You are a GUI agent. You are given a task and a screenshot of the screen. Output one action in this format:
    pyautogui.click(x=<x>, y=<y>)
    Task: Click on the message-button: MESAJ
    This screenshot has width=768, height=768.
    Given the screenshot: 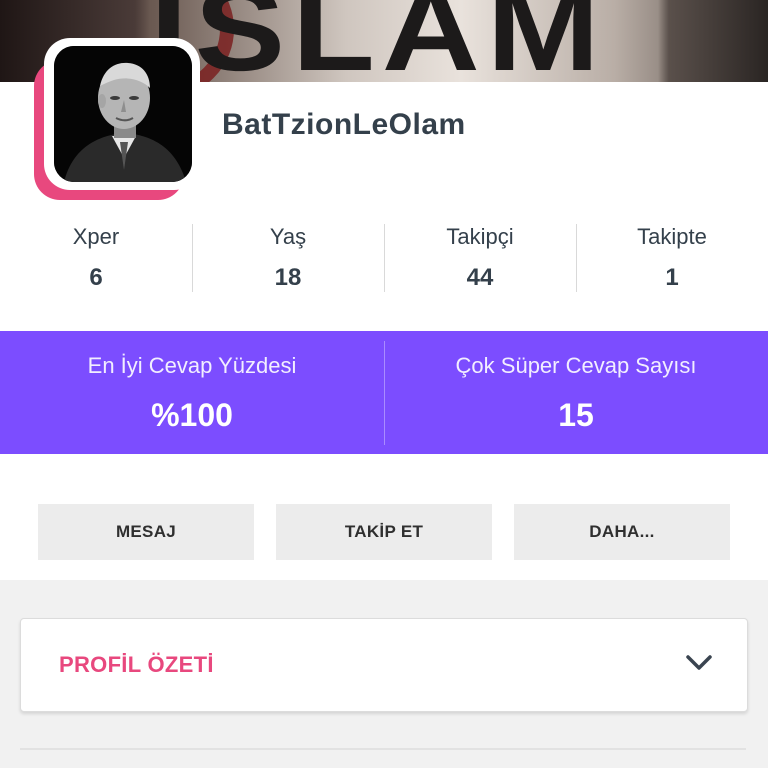 What is the action you would take?
    pyautogui.click(x=146, y=532)
    